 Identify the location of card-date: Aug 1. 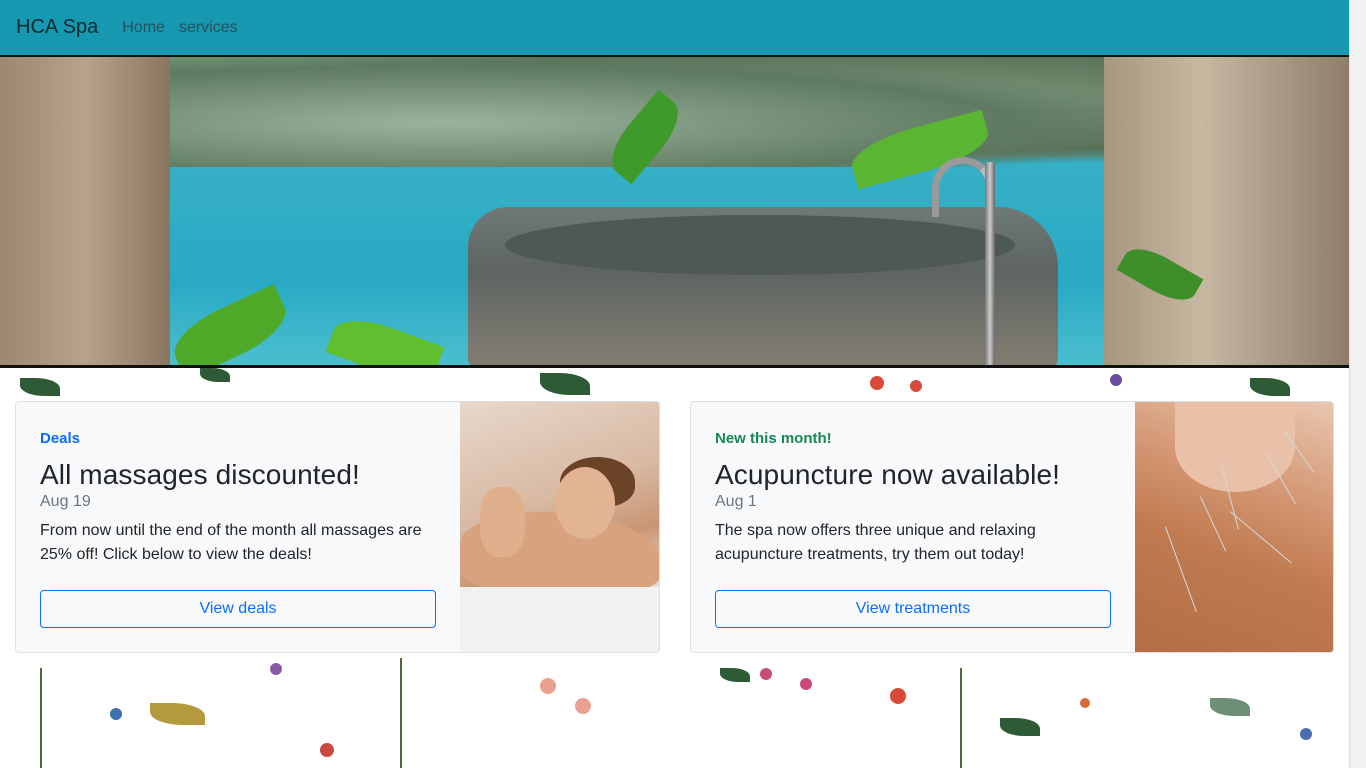
(736, 501).